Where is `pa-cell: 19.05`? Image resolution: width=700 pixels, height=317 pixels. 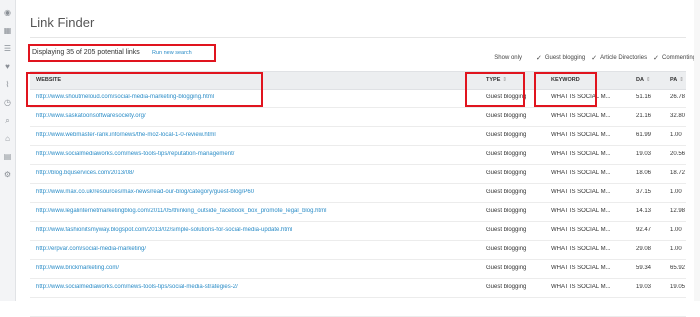
pa-cell: 19.05 is located at coordinates (678, 287).